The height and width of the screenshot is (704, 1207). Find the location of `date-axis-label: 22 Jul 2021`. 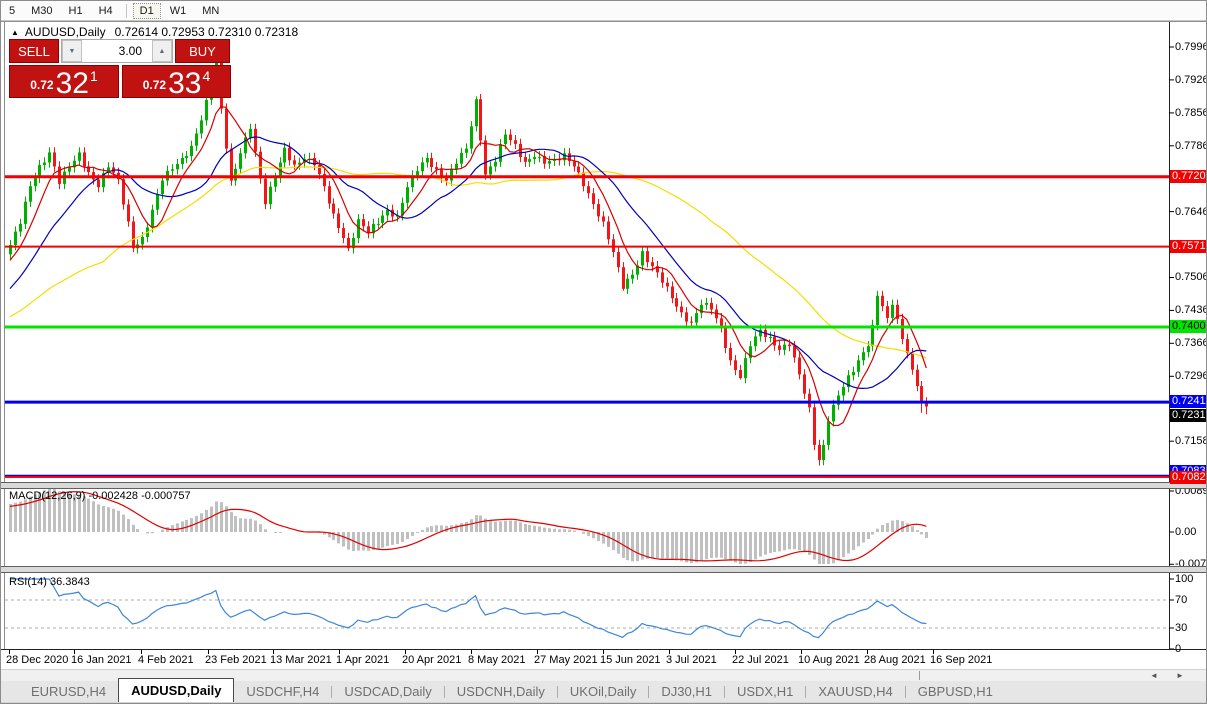

date-axis-label: 22 Jul 2021 is located at coordinates (760, 660).